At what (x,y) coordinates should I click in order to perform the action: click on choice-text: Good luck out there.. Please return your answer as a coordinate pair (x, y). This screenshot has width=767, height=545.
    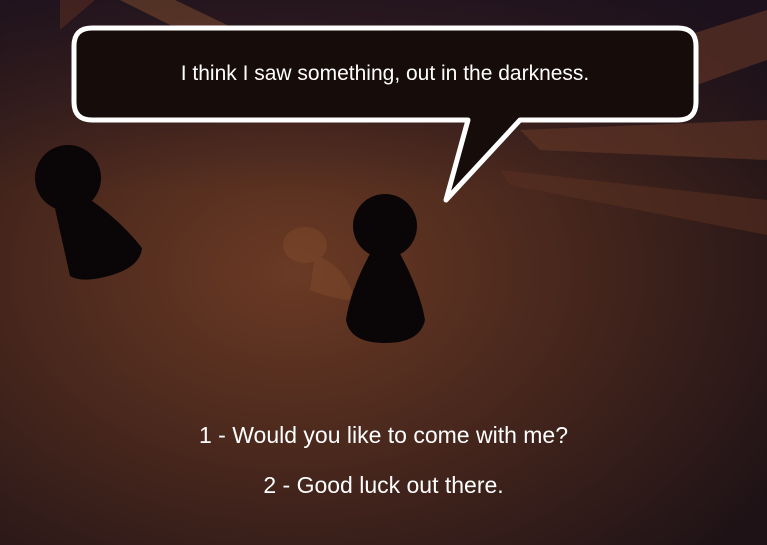
    Looking at the image, I should click on (400, 485).